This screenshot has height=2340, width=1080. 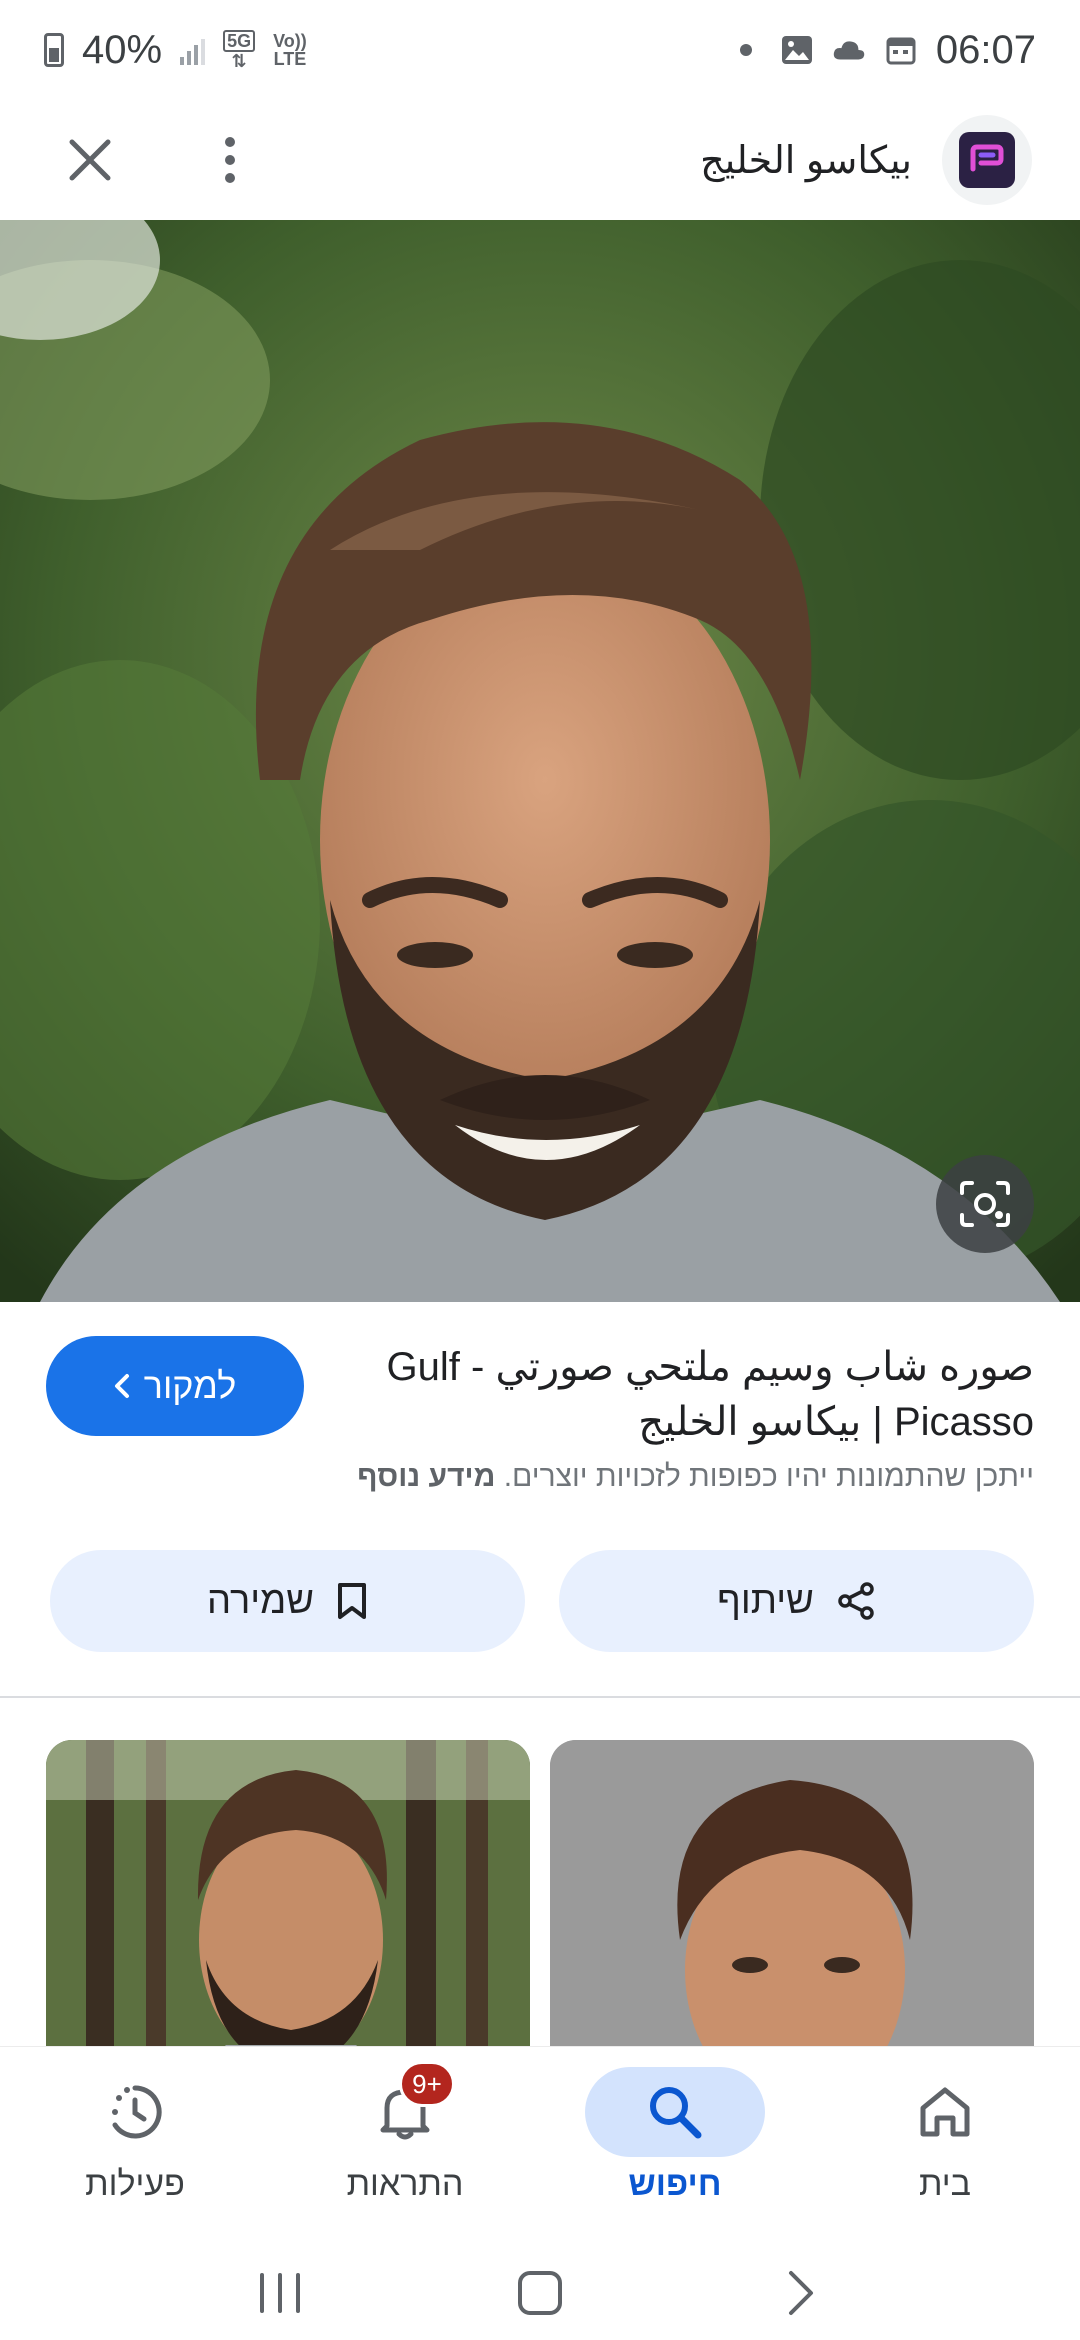 I want to click on site-favicon, so click(x=987, y=160).